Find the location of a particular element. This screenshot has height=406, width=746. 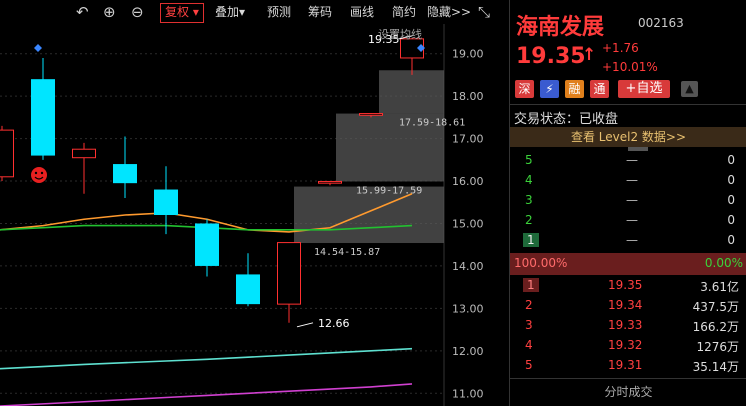

buy-level: 1 is located at coordinates (531, 285).